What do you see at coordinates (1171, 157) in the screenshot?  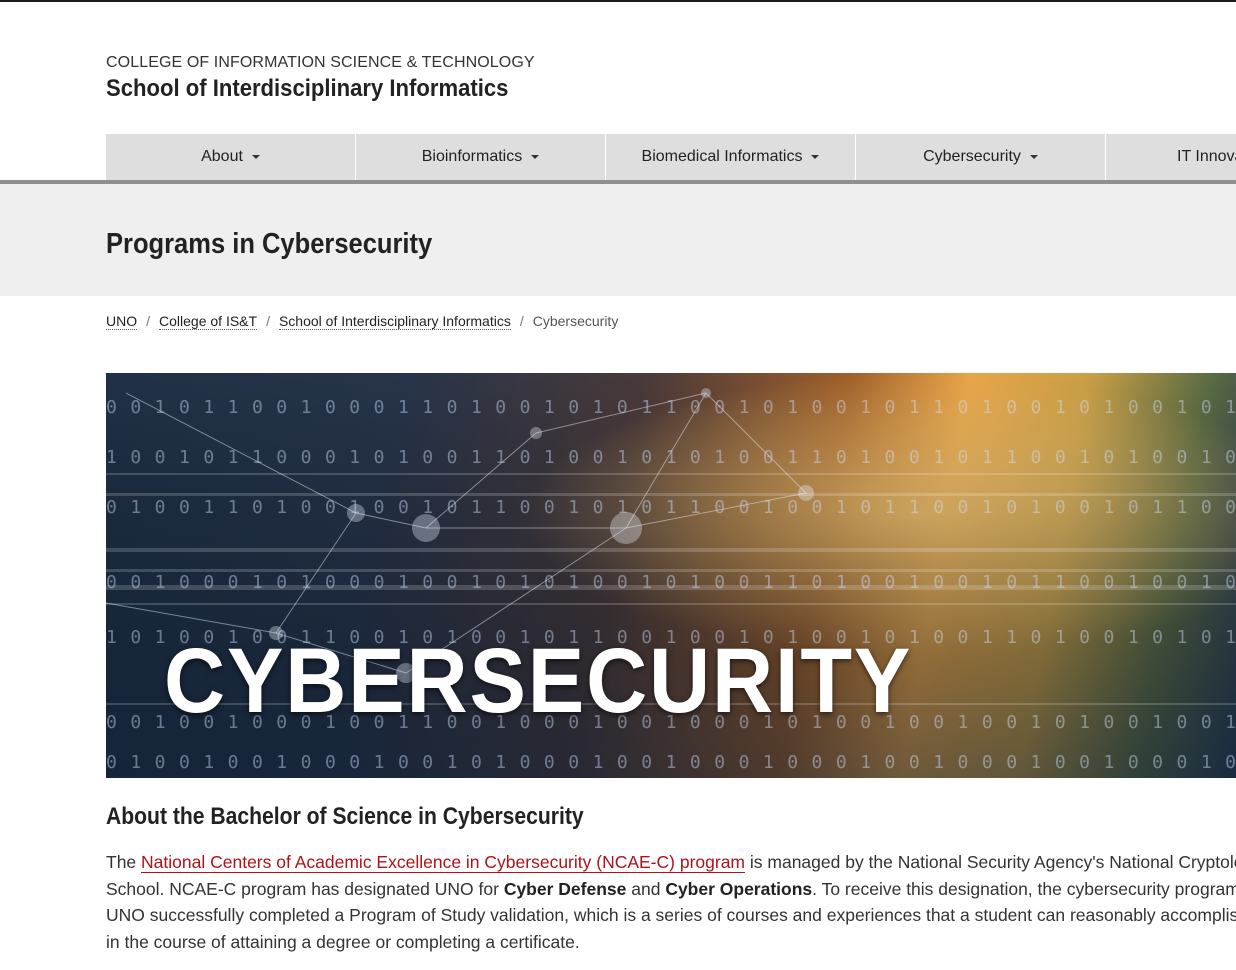 I see `nav-item-it-innovation: IT Innova` at bounding box center [1171, 157].